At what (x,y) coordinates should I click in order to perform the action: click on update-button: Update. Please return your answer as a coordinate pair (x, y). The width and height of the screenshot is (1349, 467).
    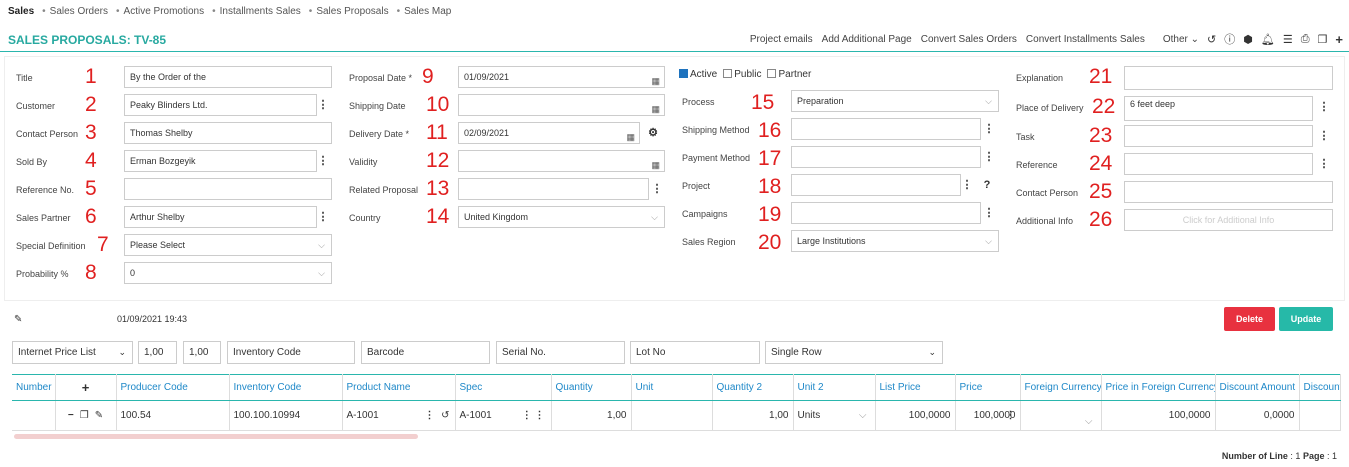
    Looking at the image, I should click on (1306, 319).